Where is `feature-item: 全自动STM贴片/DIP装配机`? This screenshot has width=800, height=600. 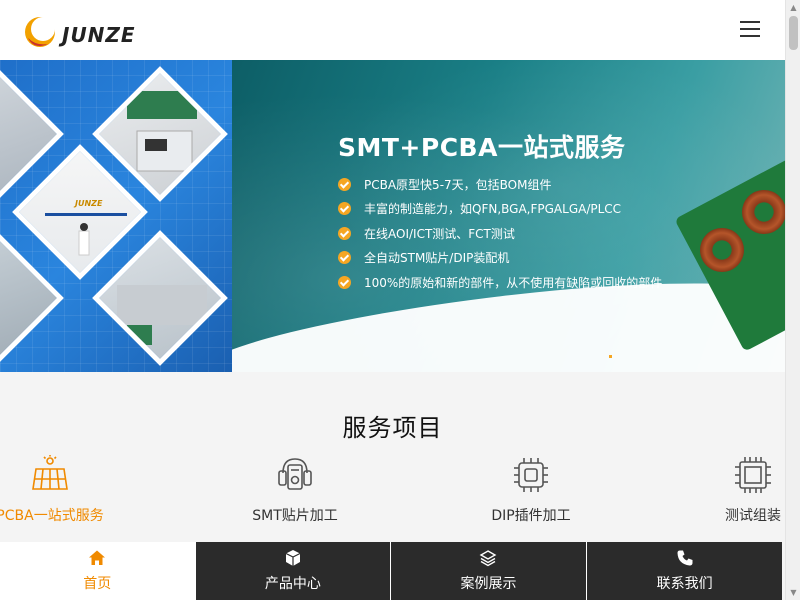 feature-item: 全自动STM贴片/DIP装配机 is located at coordinates (500, 258).